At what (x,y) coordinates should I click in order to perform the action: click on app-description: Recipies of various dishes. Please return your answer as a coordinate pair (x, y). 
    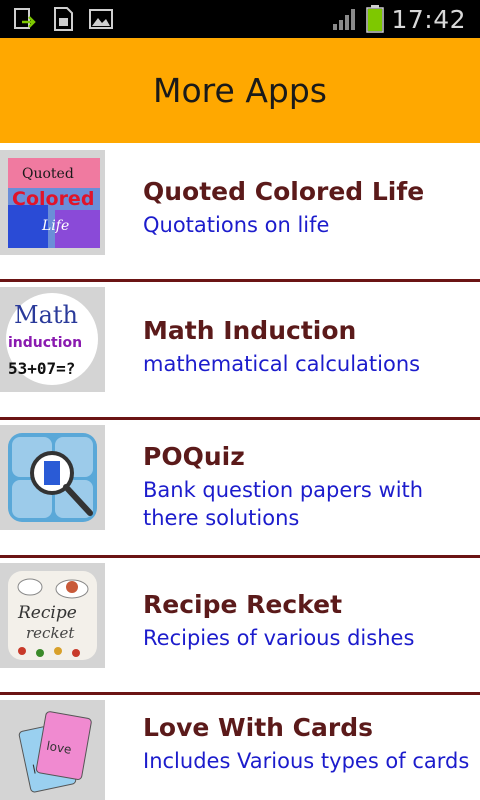
    Looking at the image, I should click on (279, 638).